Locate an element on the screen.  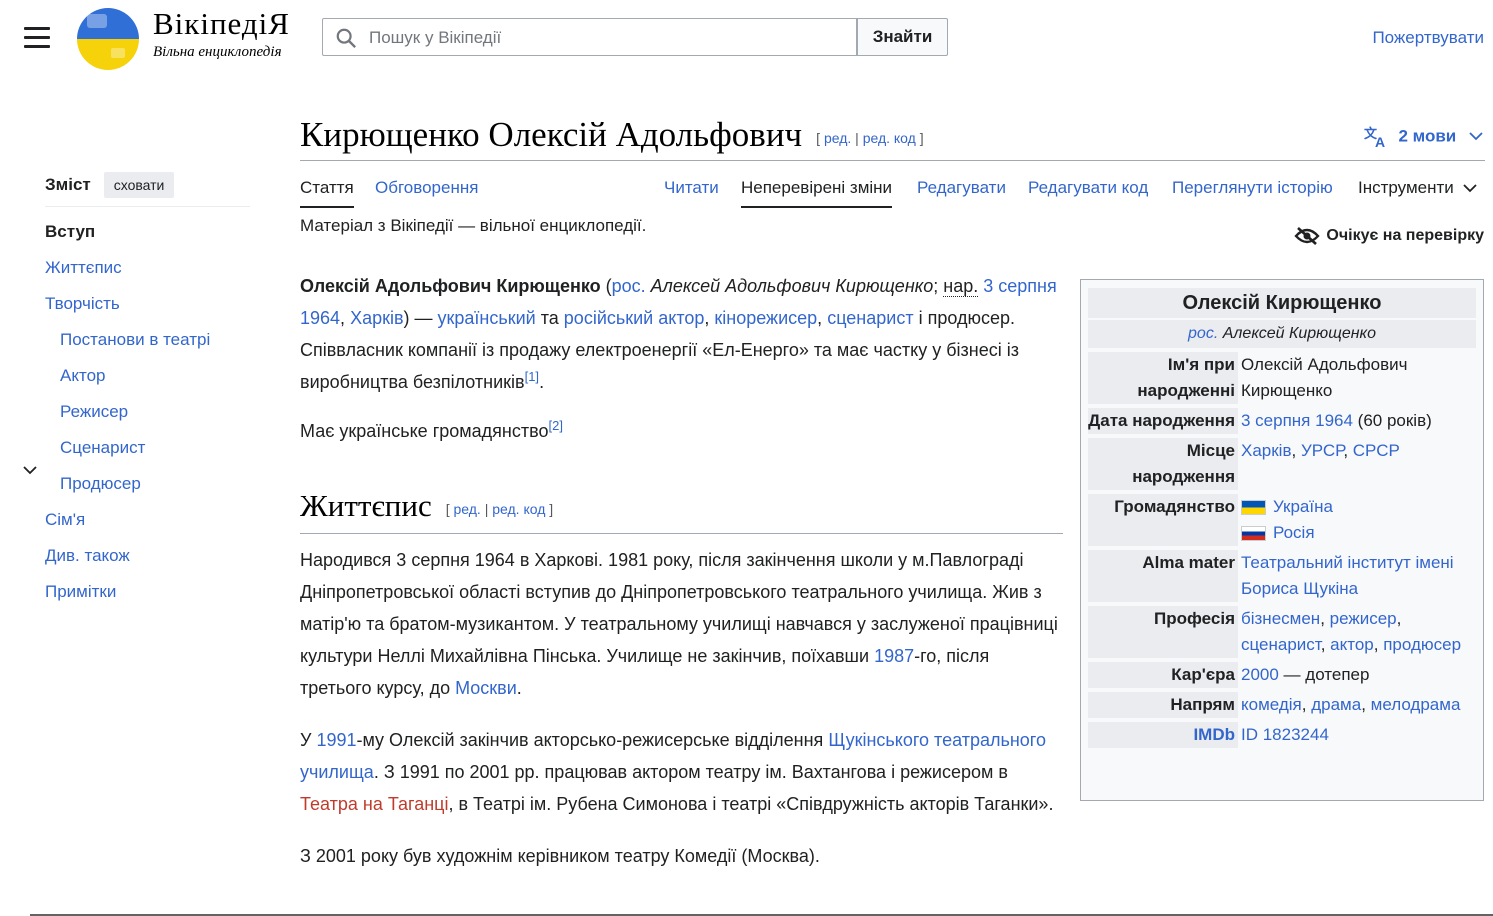
screenwriter-link: сценарист is located at coordinates (870, 318).